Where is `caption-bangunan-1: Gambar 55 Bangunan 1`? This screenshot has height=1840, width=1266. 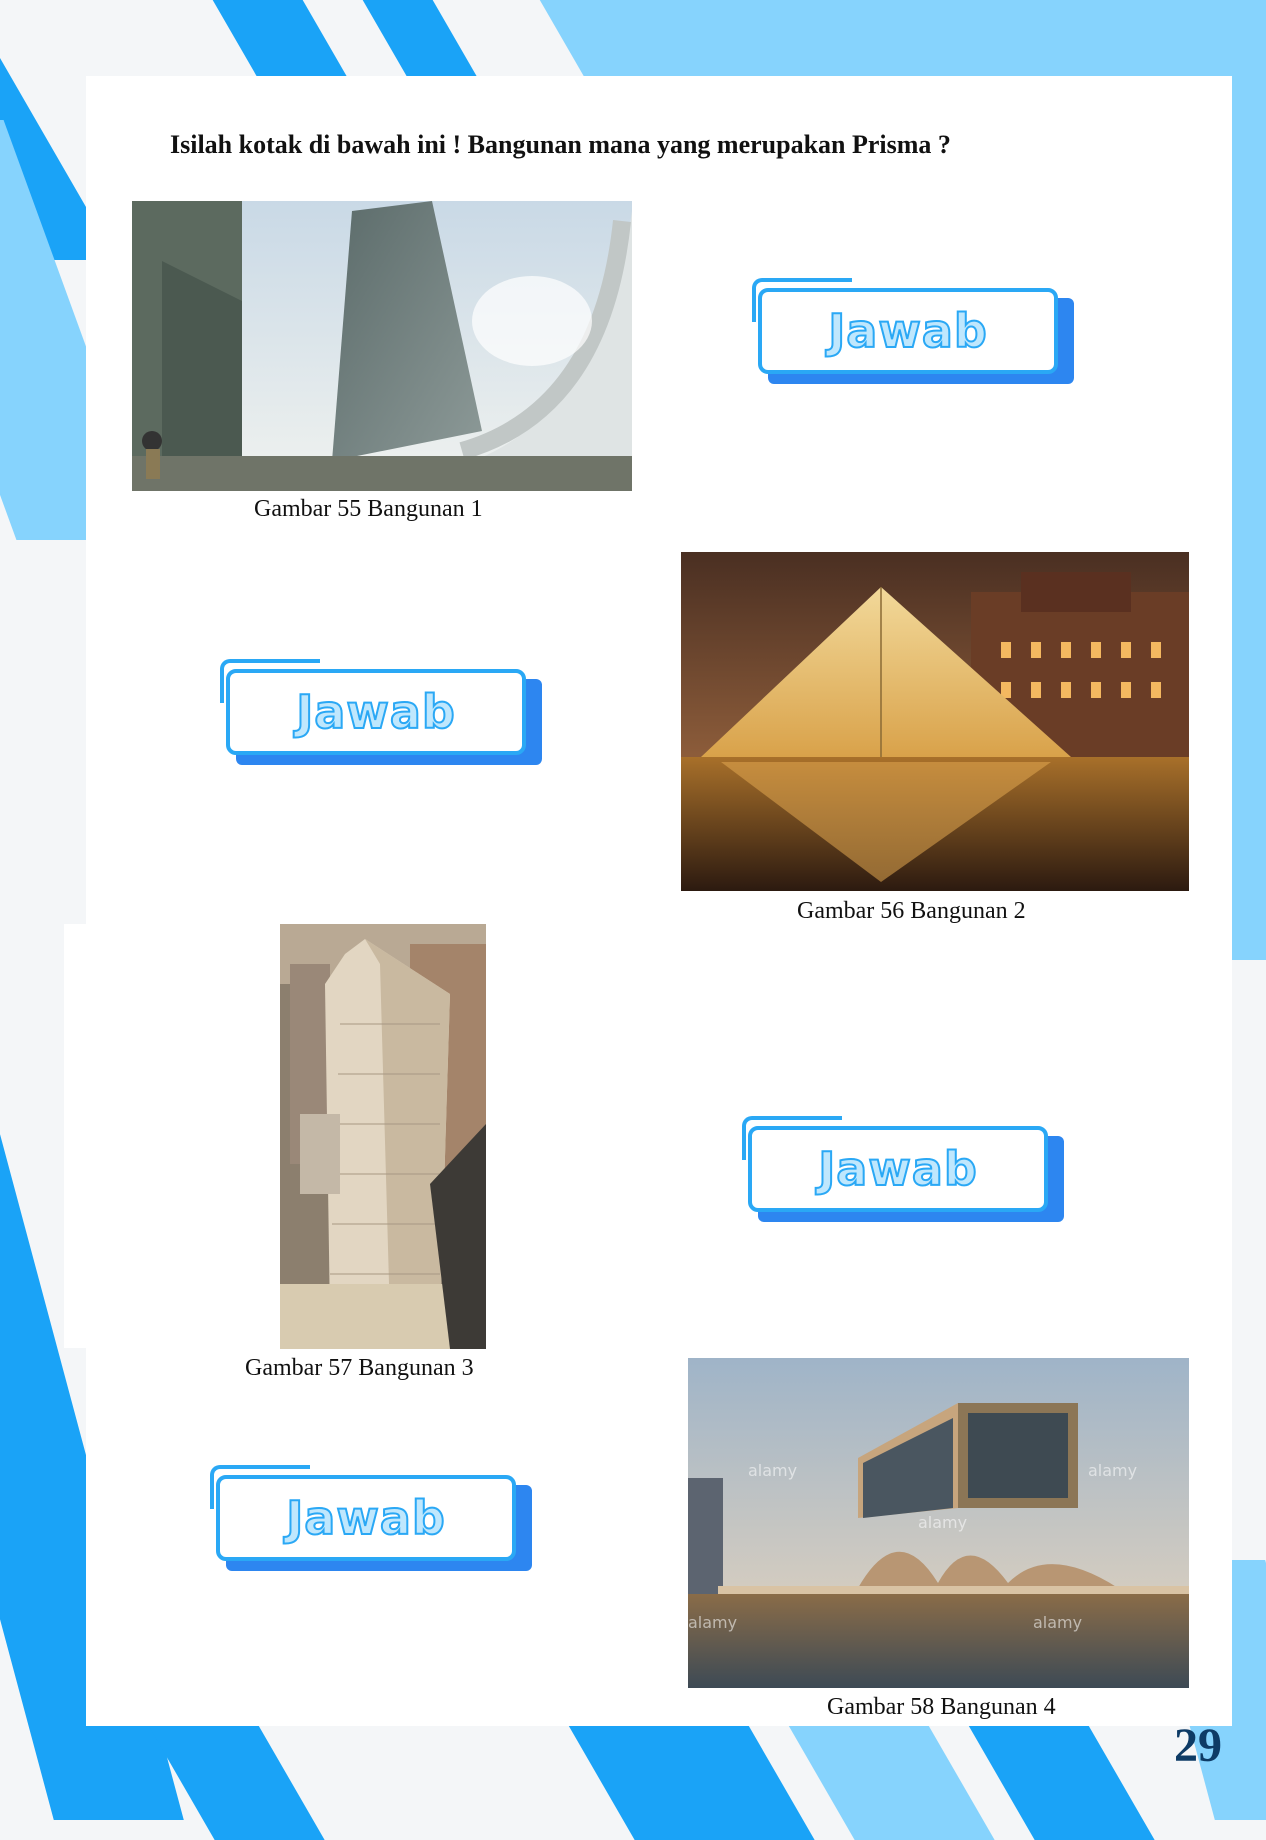
caption-bangunan-1: Gambar 55 Bangunan 1 is located at coordinates (368, 509).